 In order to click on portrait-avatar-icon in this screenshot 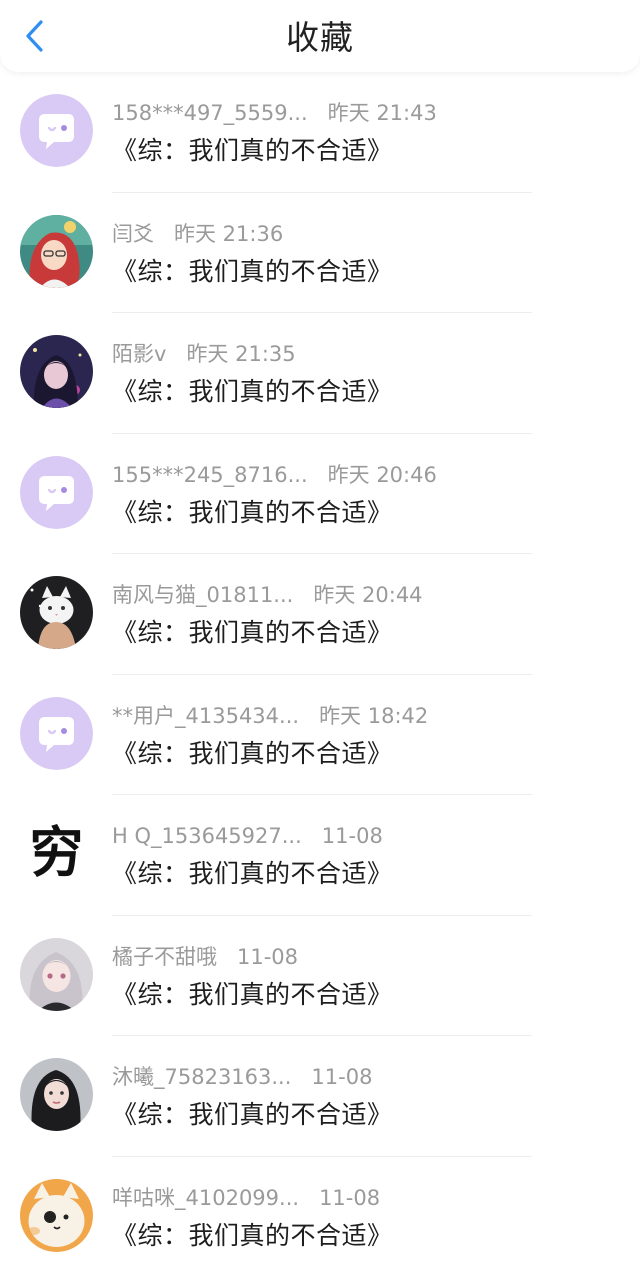, I will do `click(56, 1094)`.